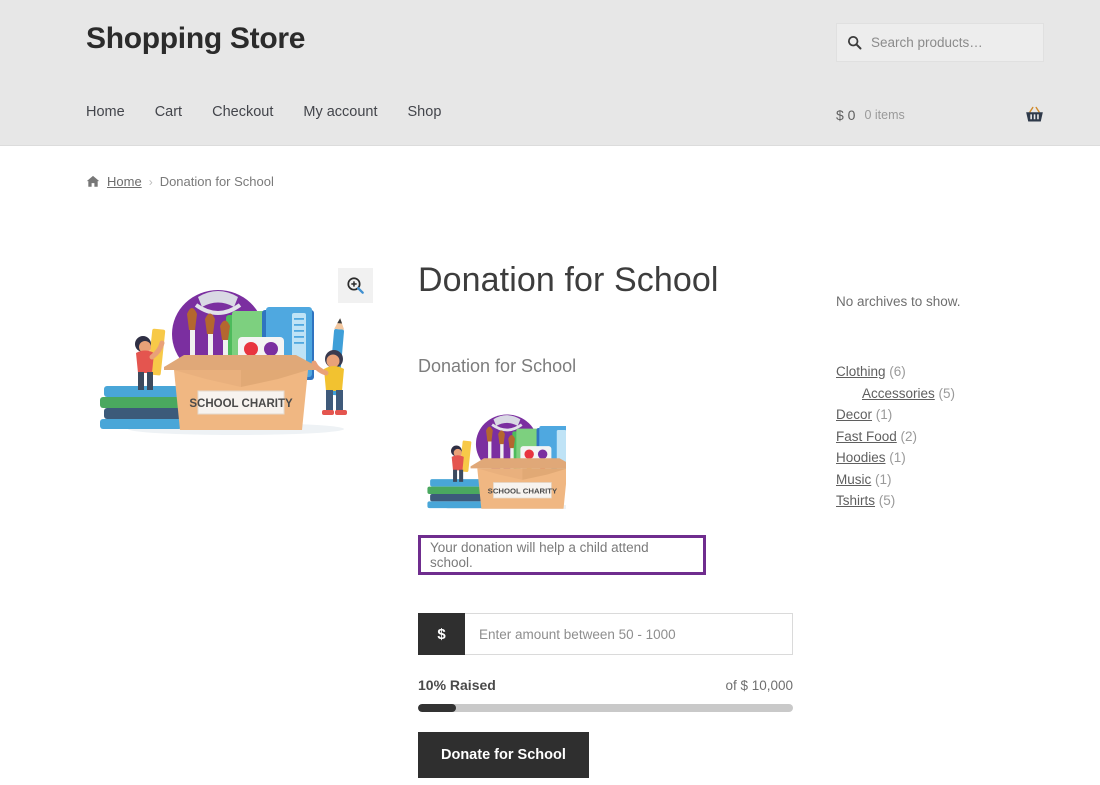  I want to click on raised-percentage: 10% Raised, so click(457, 685).